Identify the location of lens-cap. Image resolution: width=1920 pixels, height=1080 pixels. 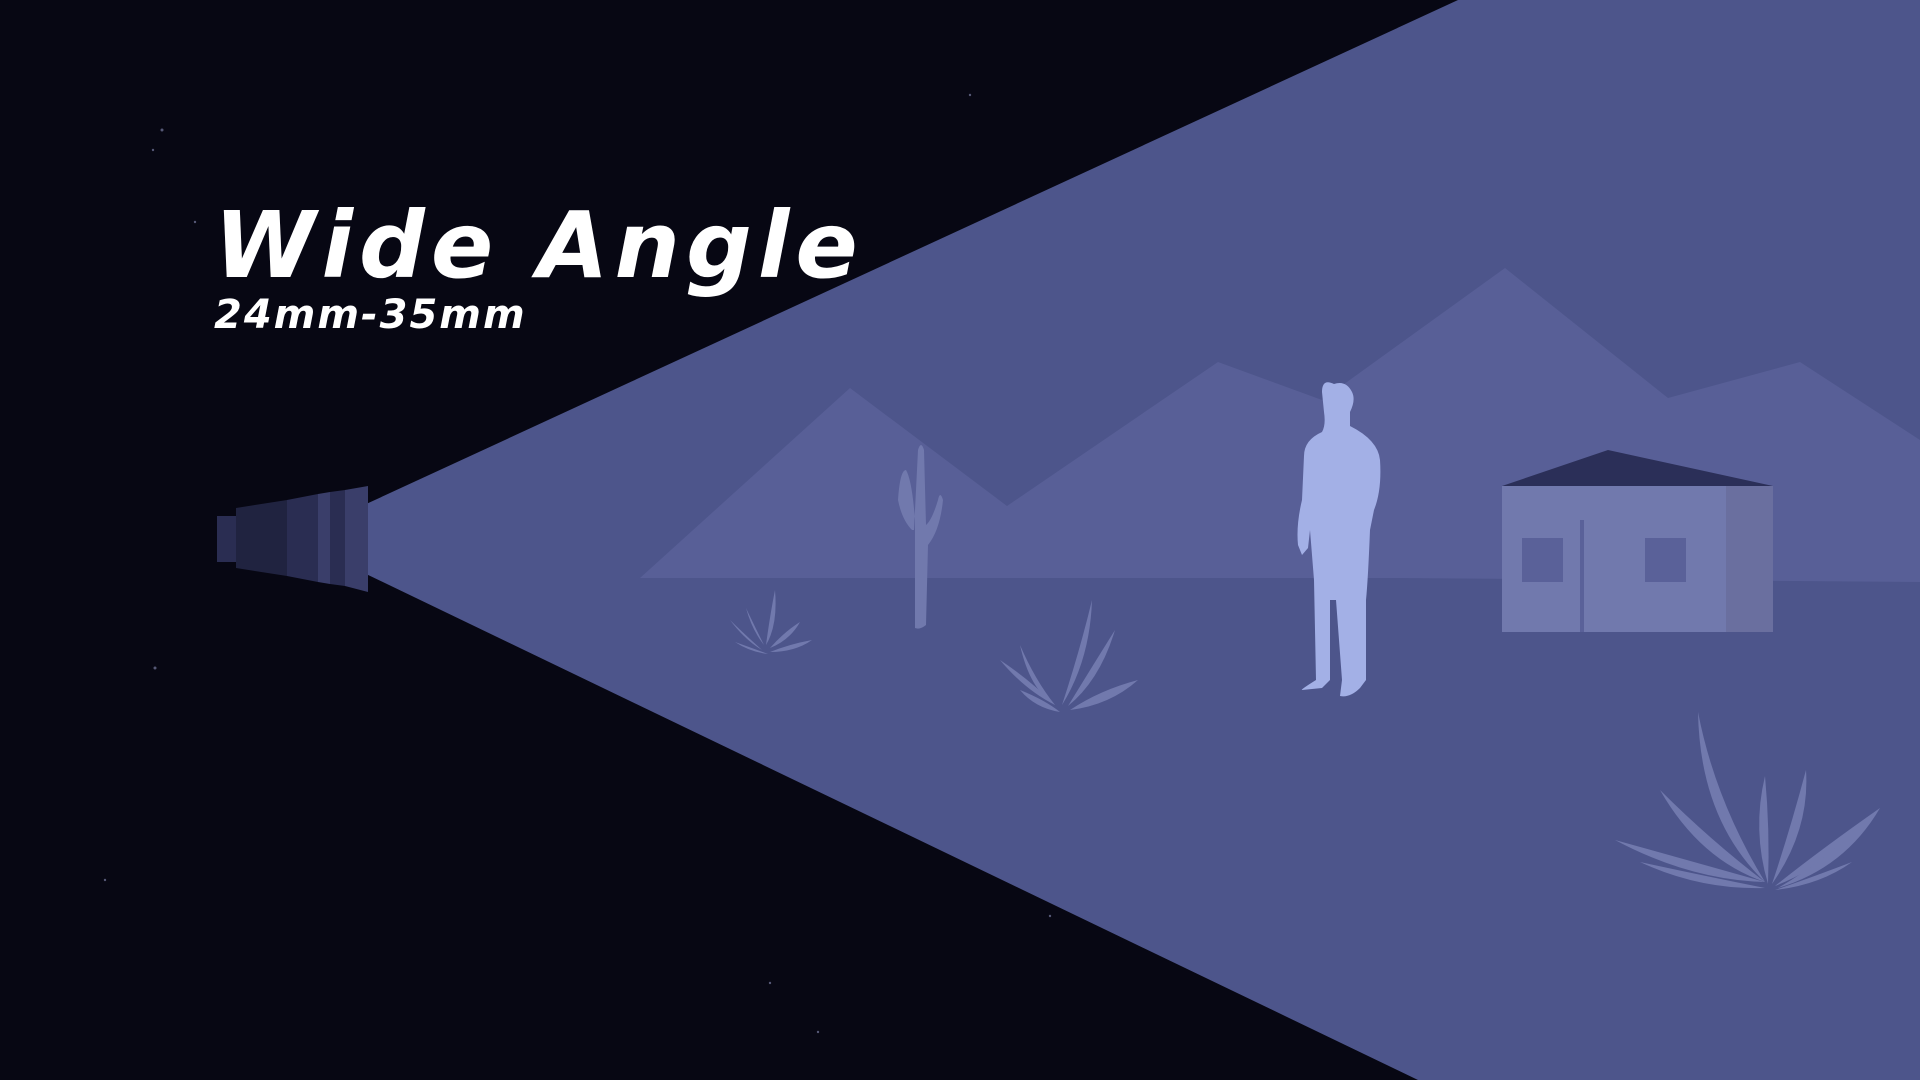
(228, 539).